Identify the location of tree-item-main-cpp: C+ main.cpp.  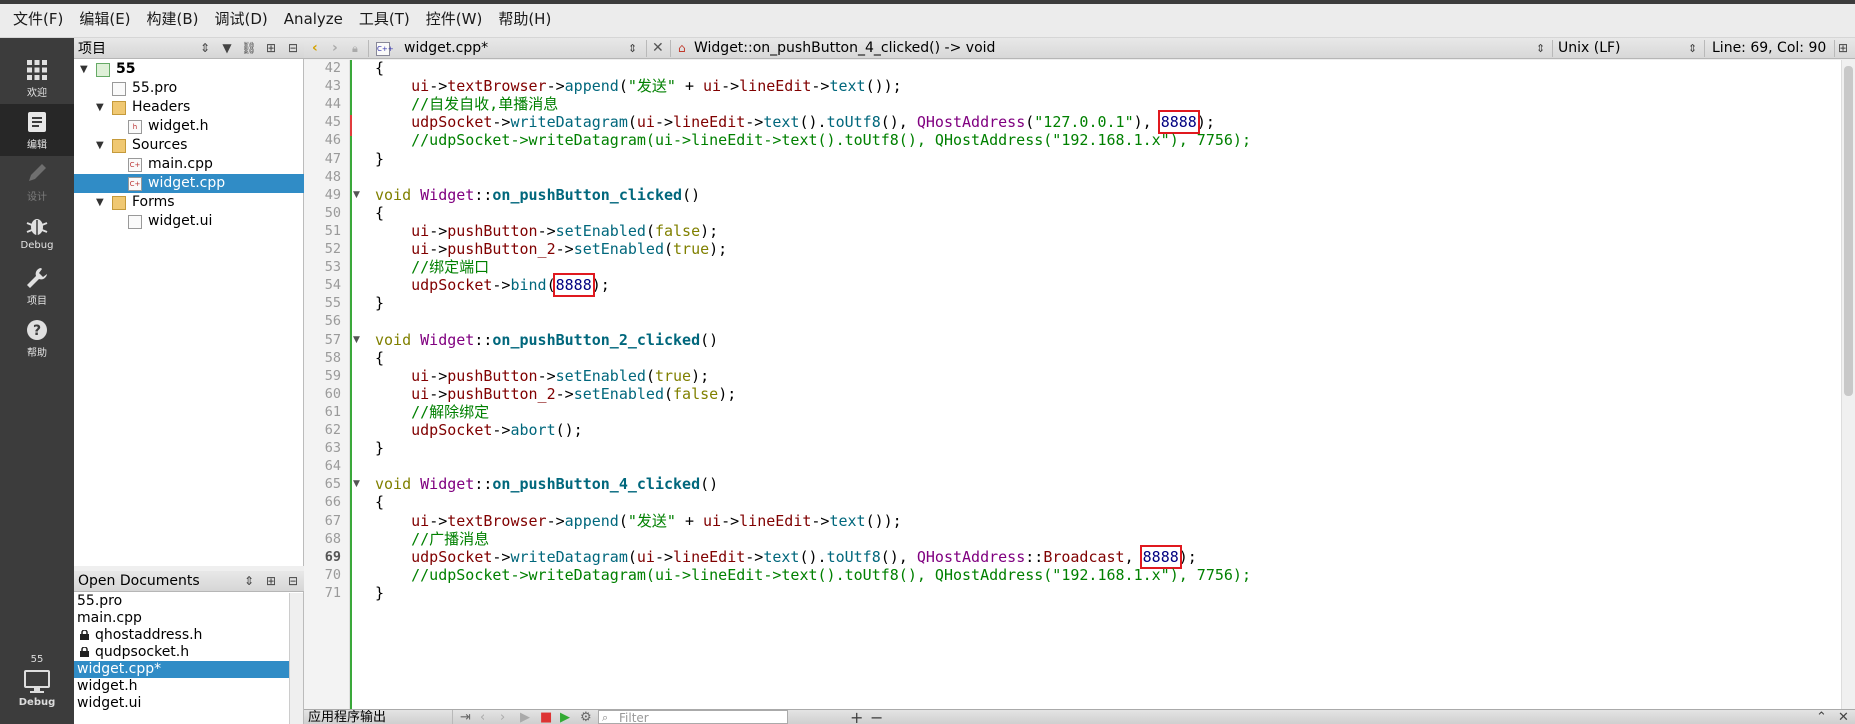
(189, 164).